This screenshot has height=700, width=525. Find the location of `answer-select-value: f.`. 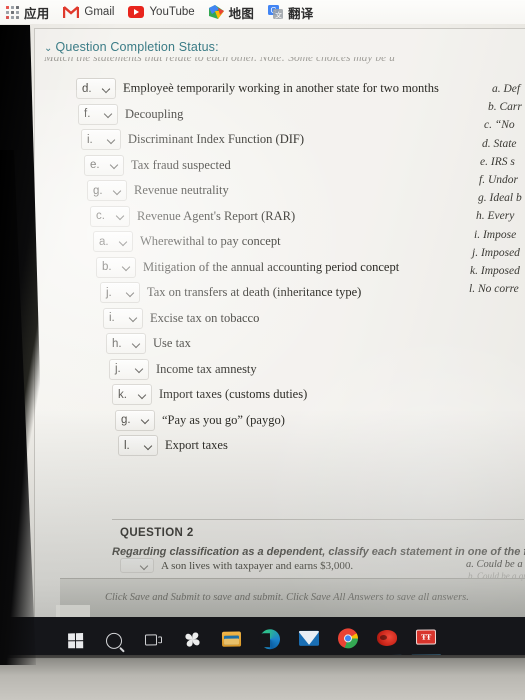

answer-select-value: f. is located at coordinates (87, 114).